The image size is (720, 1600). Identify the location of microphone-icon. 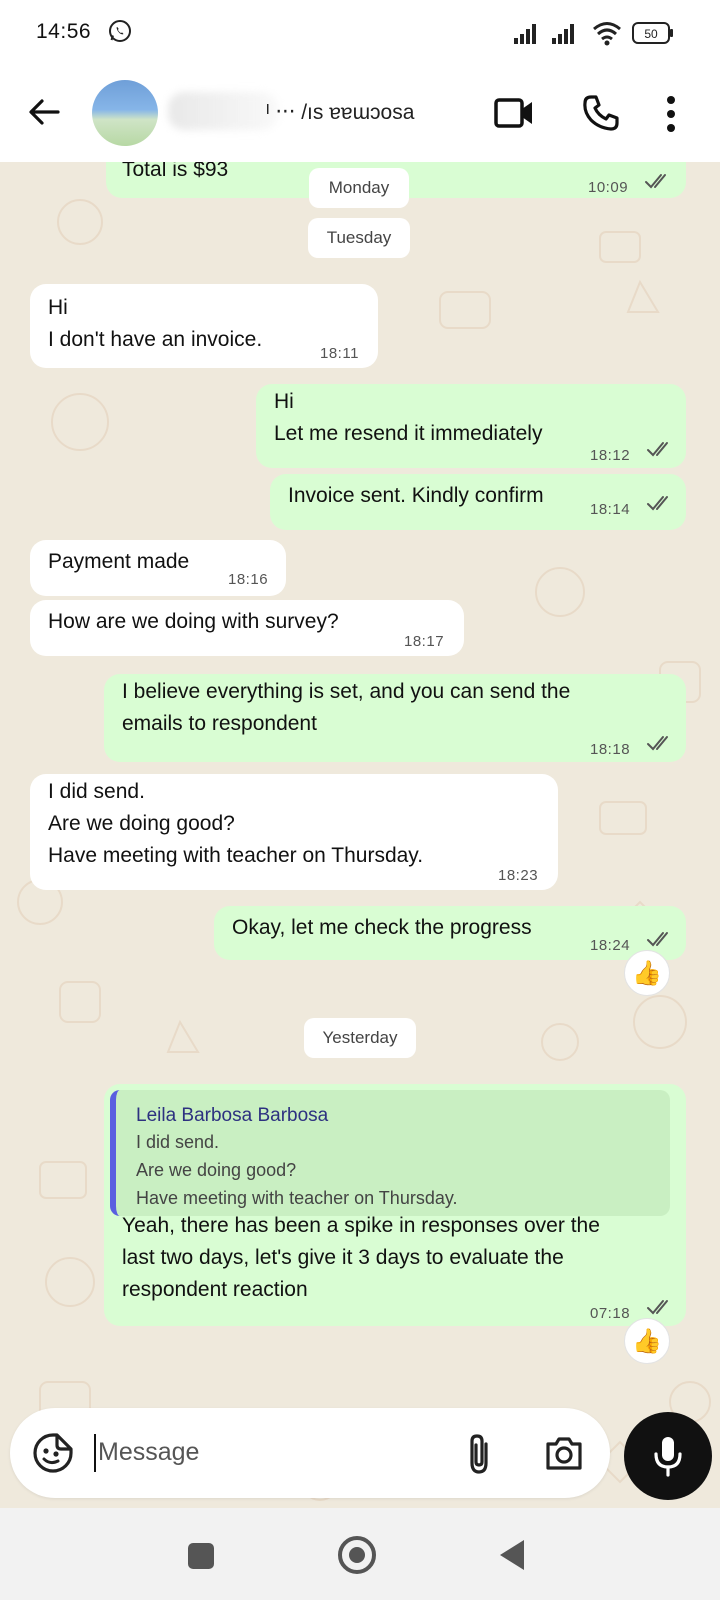
(668, 1457).